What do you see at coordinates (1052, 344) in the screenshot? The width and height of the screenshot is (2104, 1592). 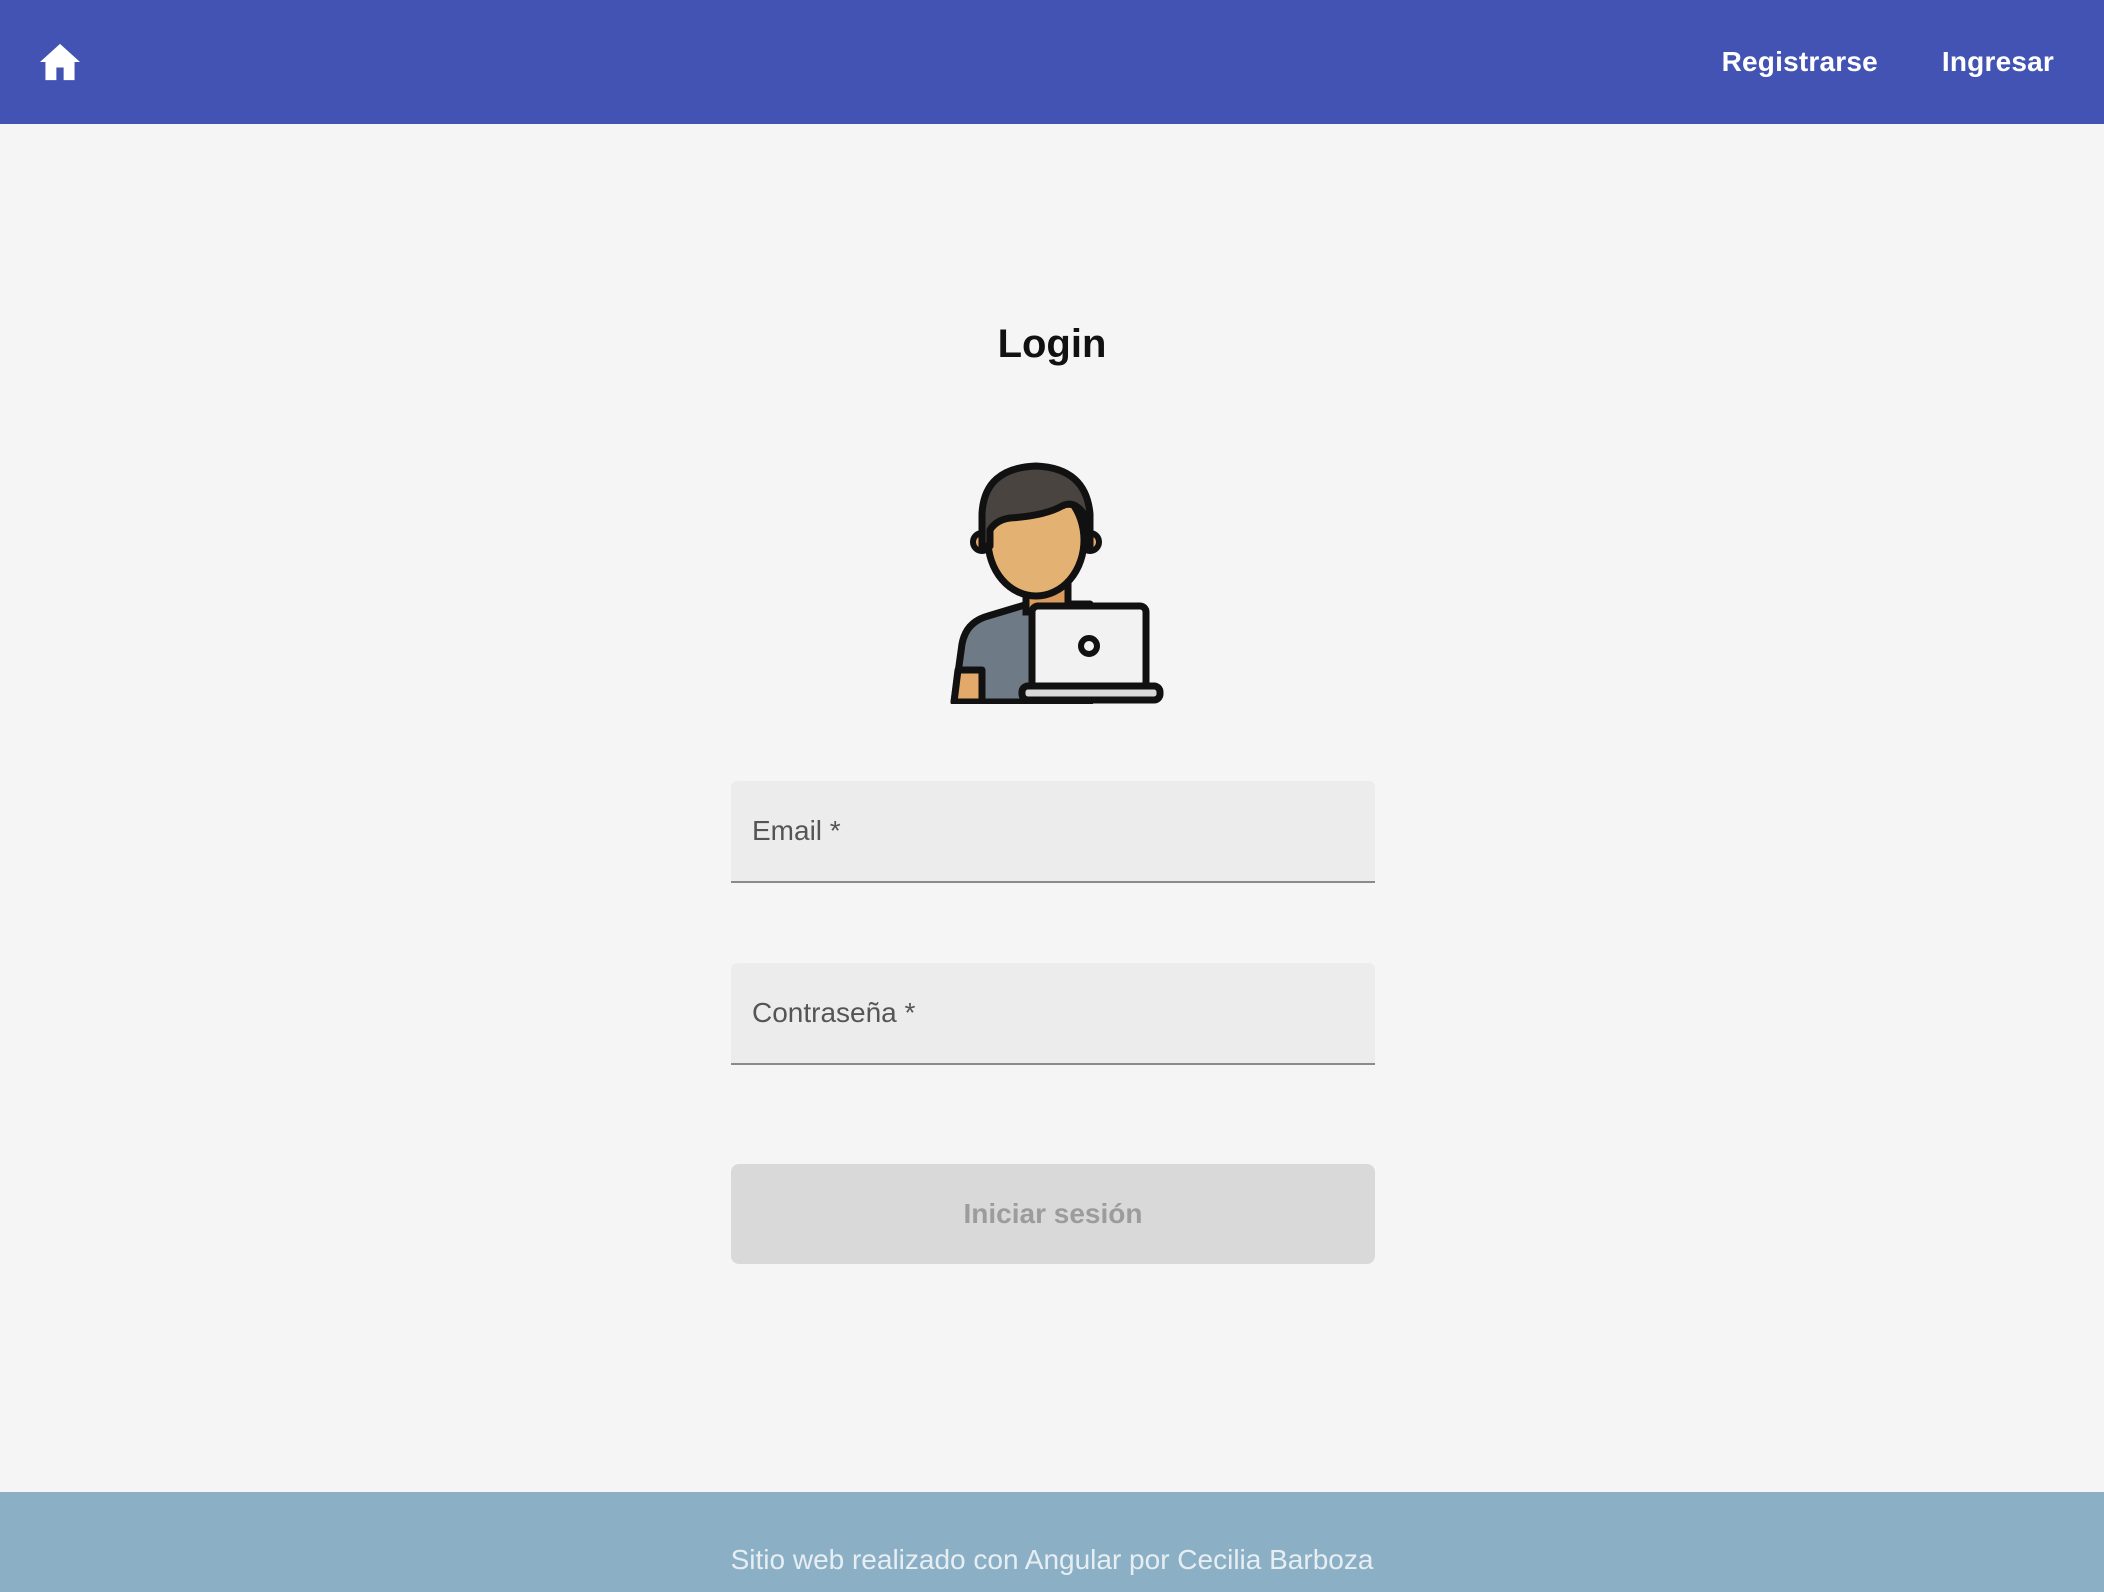 I see `page-title: Login` at bounding box center [1052, 344].